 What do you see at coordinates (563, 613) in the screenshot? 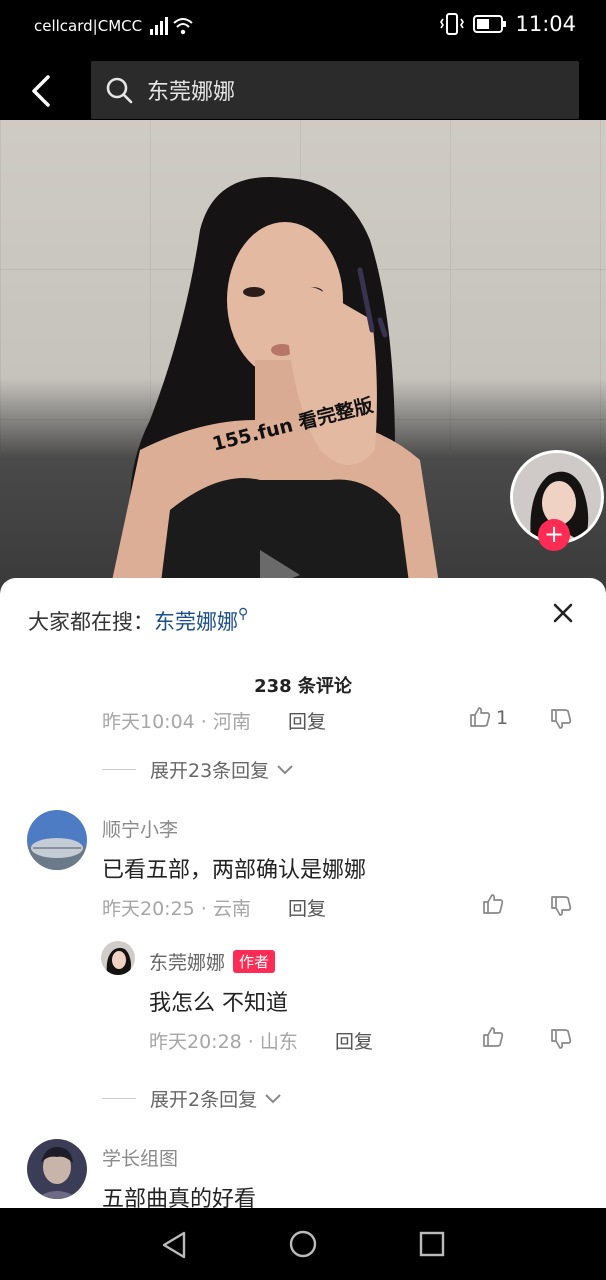
I see `close-icon` at bounding box center [563, 613].